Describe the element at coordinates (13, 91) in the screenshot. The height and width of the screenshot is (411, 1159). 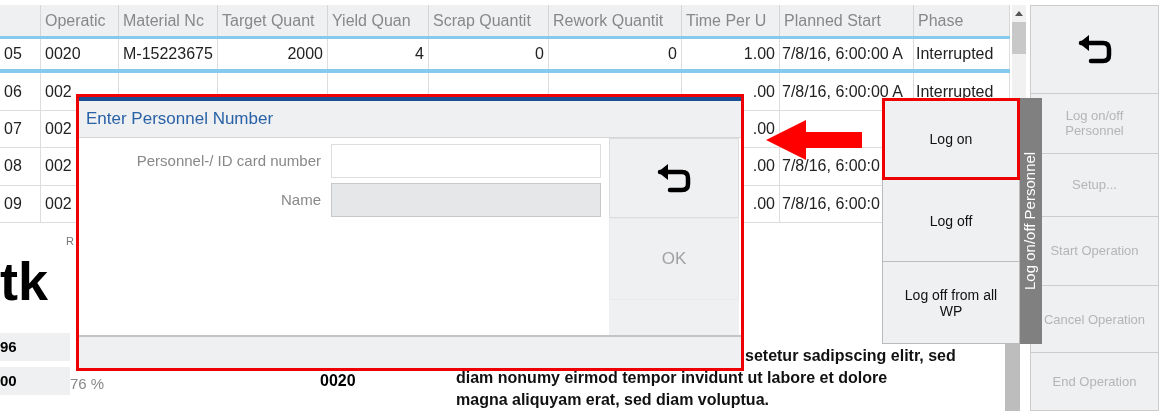
I see `table-cell: 06` at that location.